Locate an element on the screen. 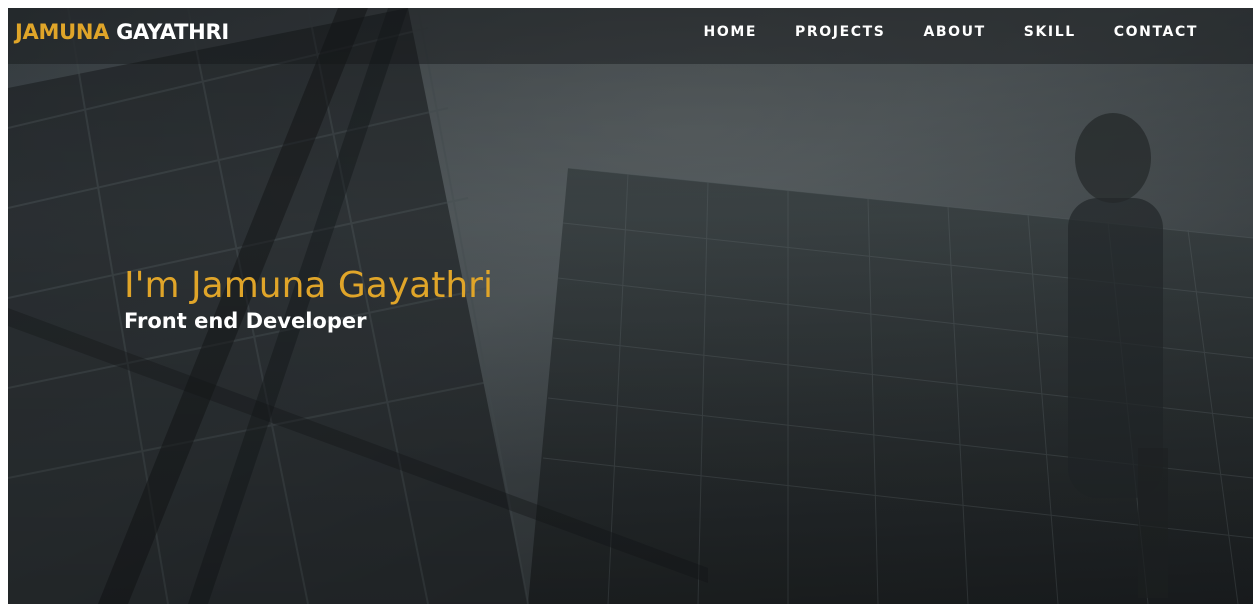 This screenshot has width=1253, height=604. hero-content: I'm Jamuna Gayathri Front end Developer is located at coordinates (308, 299).